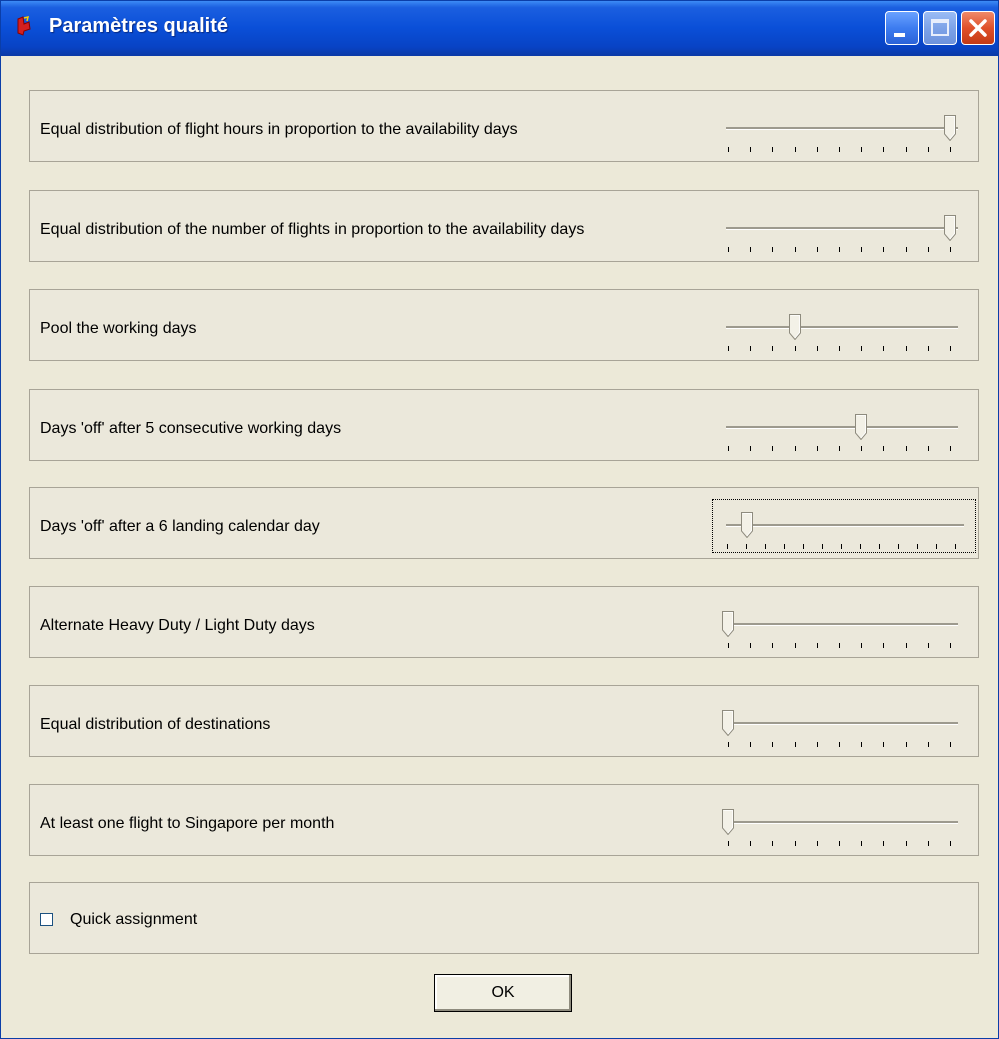  I want to click on quick-assignment-checkbox, so click(46, 919).